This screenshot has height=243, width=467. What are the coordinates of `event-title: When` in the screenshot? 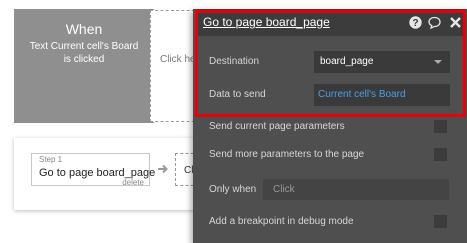 It's located at (84, 29).